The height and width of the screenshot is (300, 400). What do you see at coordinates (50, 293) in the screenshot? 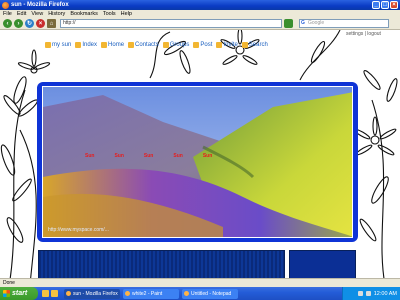
I see `quick-launch` at bounding box center [50, 293].